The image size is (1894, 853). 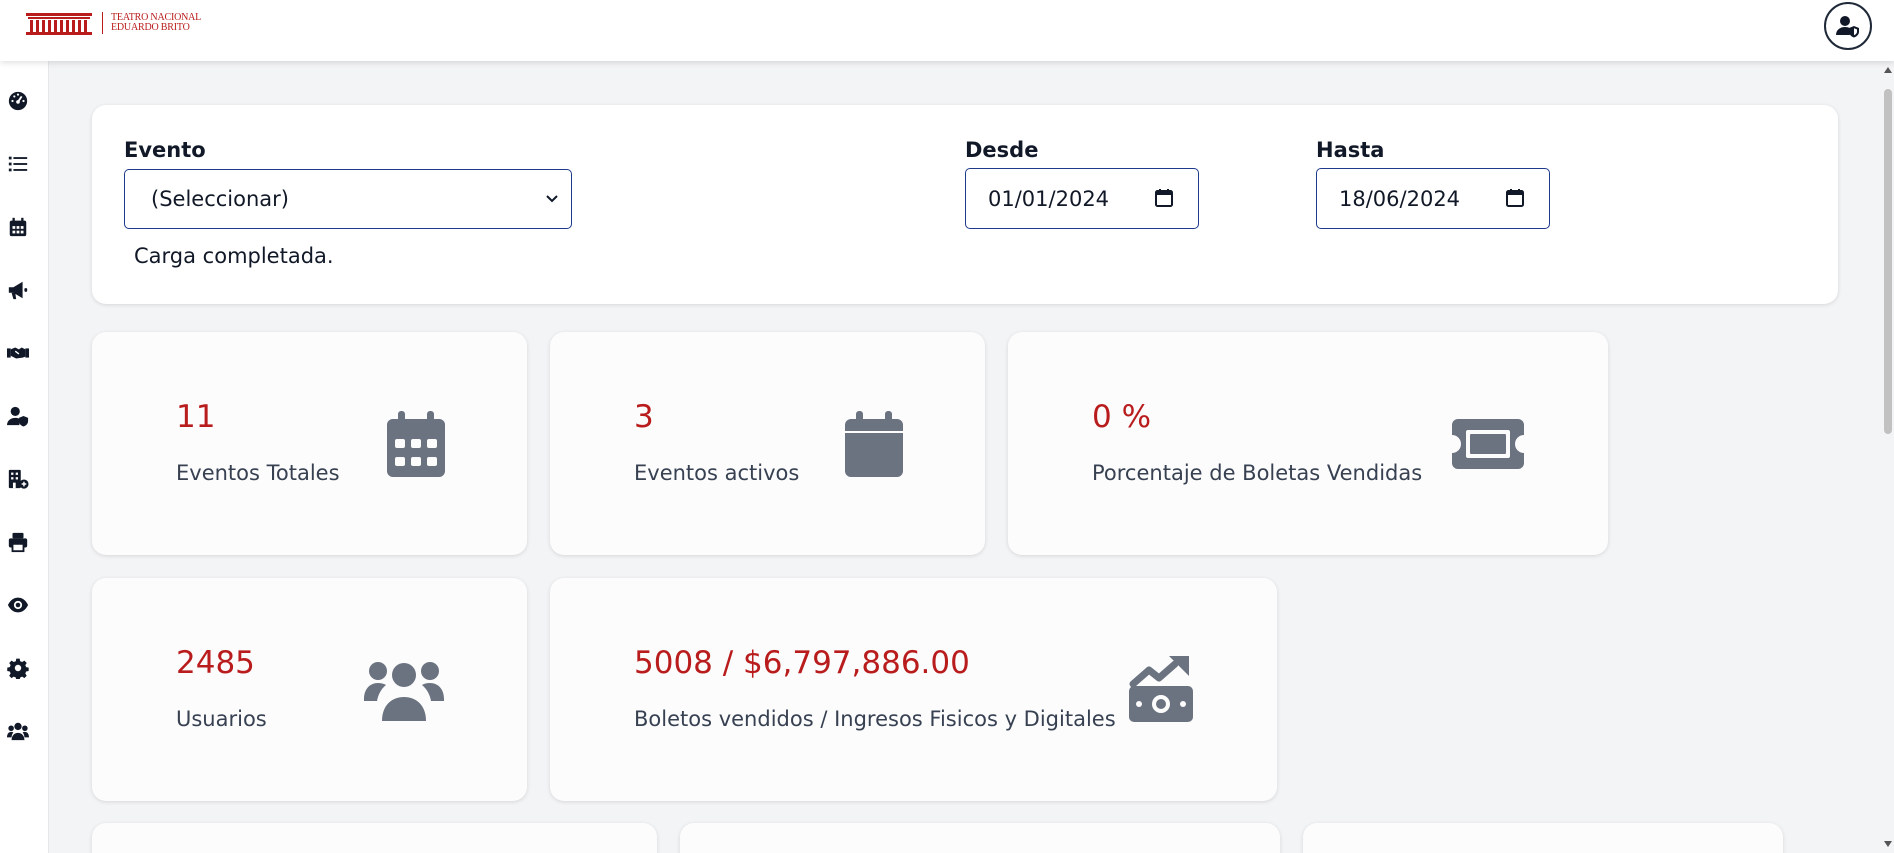 What do you see at coordinates (221, 719) in the screenshot?
I see `users-label: Usuarios` at bounding box center [221, 719].